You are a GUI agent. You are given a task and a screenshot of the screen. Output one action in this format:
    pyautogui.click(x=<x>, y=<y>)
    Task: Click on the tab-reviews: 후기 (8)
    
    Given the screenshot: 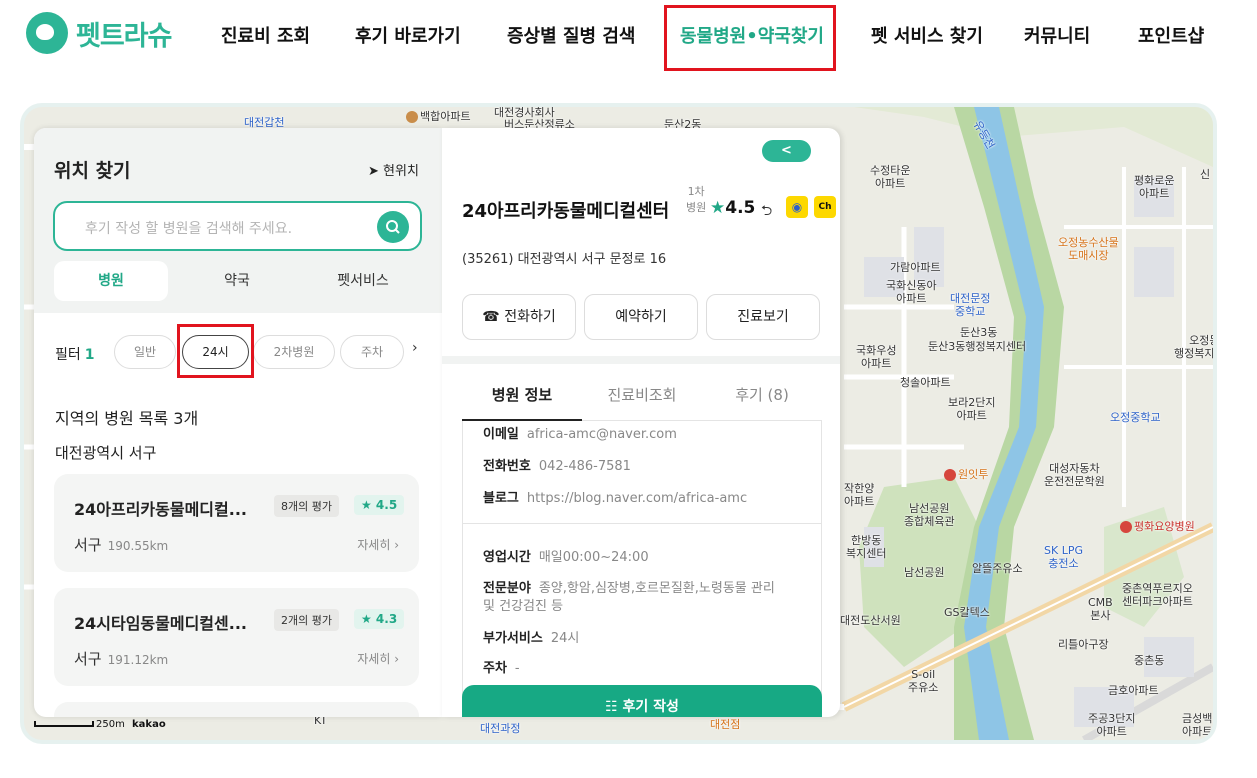 What is the action you would take?
    pyautogui.click(x=762, y=394)
    